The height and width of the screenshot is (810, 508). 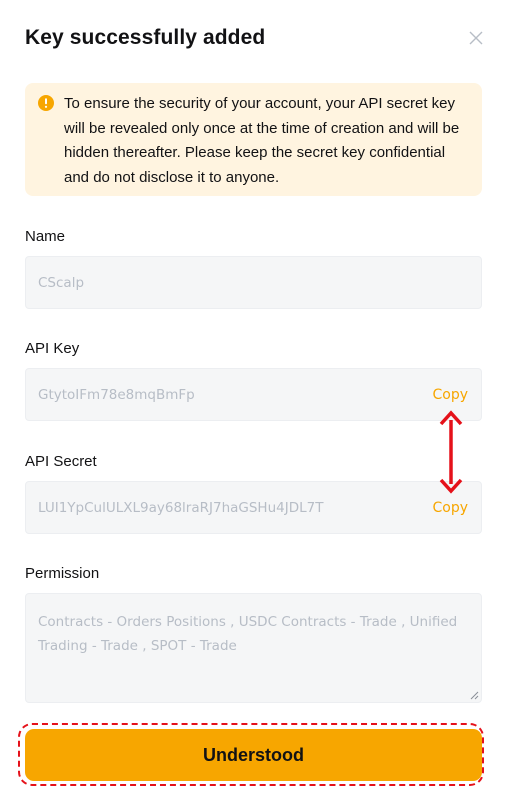 I want to click on api-secret-copy-button: Copy, so click(x=450, y=508).